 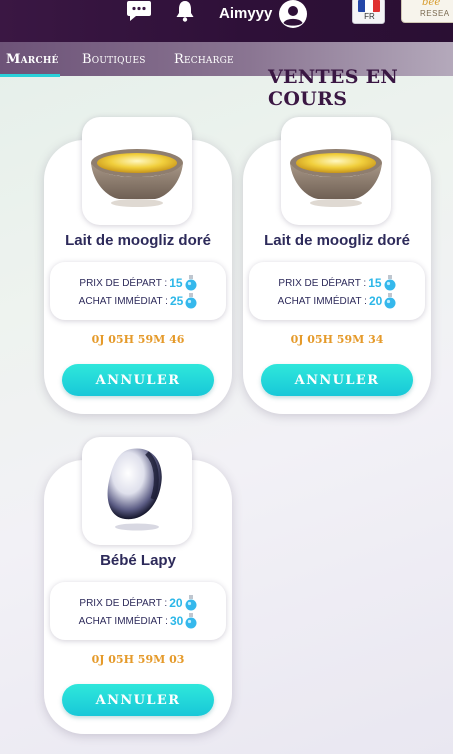 I want to click on start-price-row: PRIX DE DÉPART : 20, so click(x=138, y=603).